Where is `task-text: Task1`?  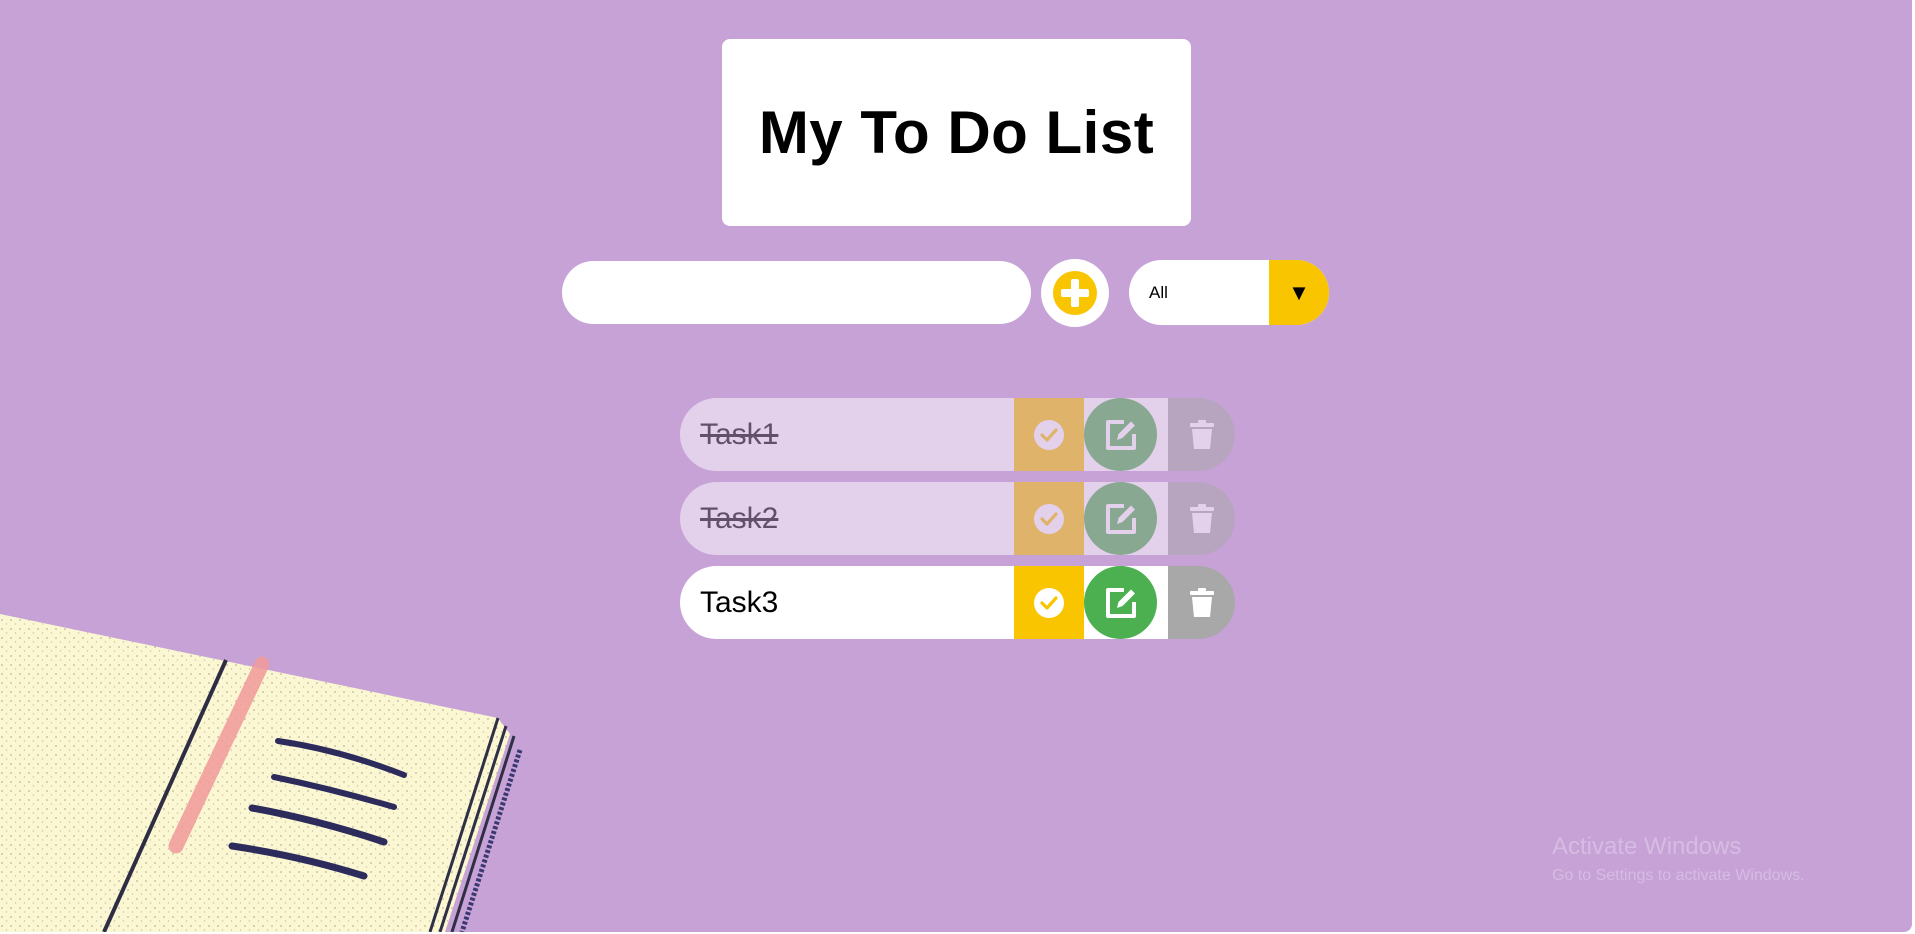 task-text: Task1 is located at coordinates (739, 434).